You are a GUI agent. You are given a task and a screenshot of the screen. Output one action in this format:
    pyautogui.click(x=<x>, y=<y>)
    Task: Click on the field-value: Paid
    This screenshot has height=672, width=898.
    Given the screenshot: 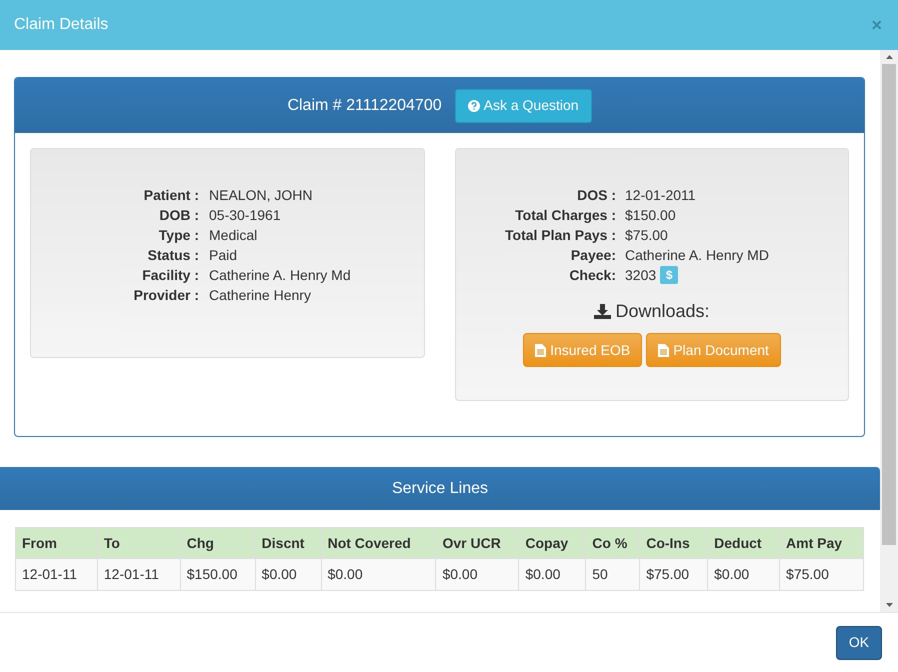 What is the action you would take?
    pyautogui.click(x=223, y=255)
    